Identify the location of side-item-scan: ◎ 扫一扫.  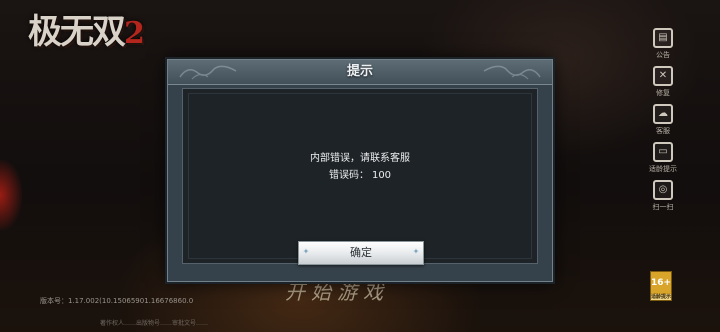
(663, 199).